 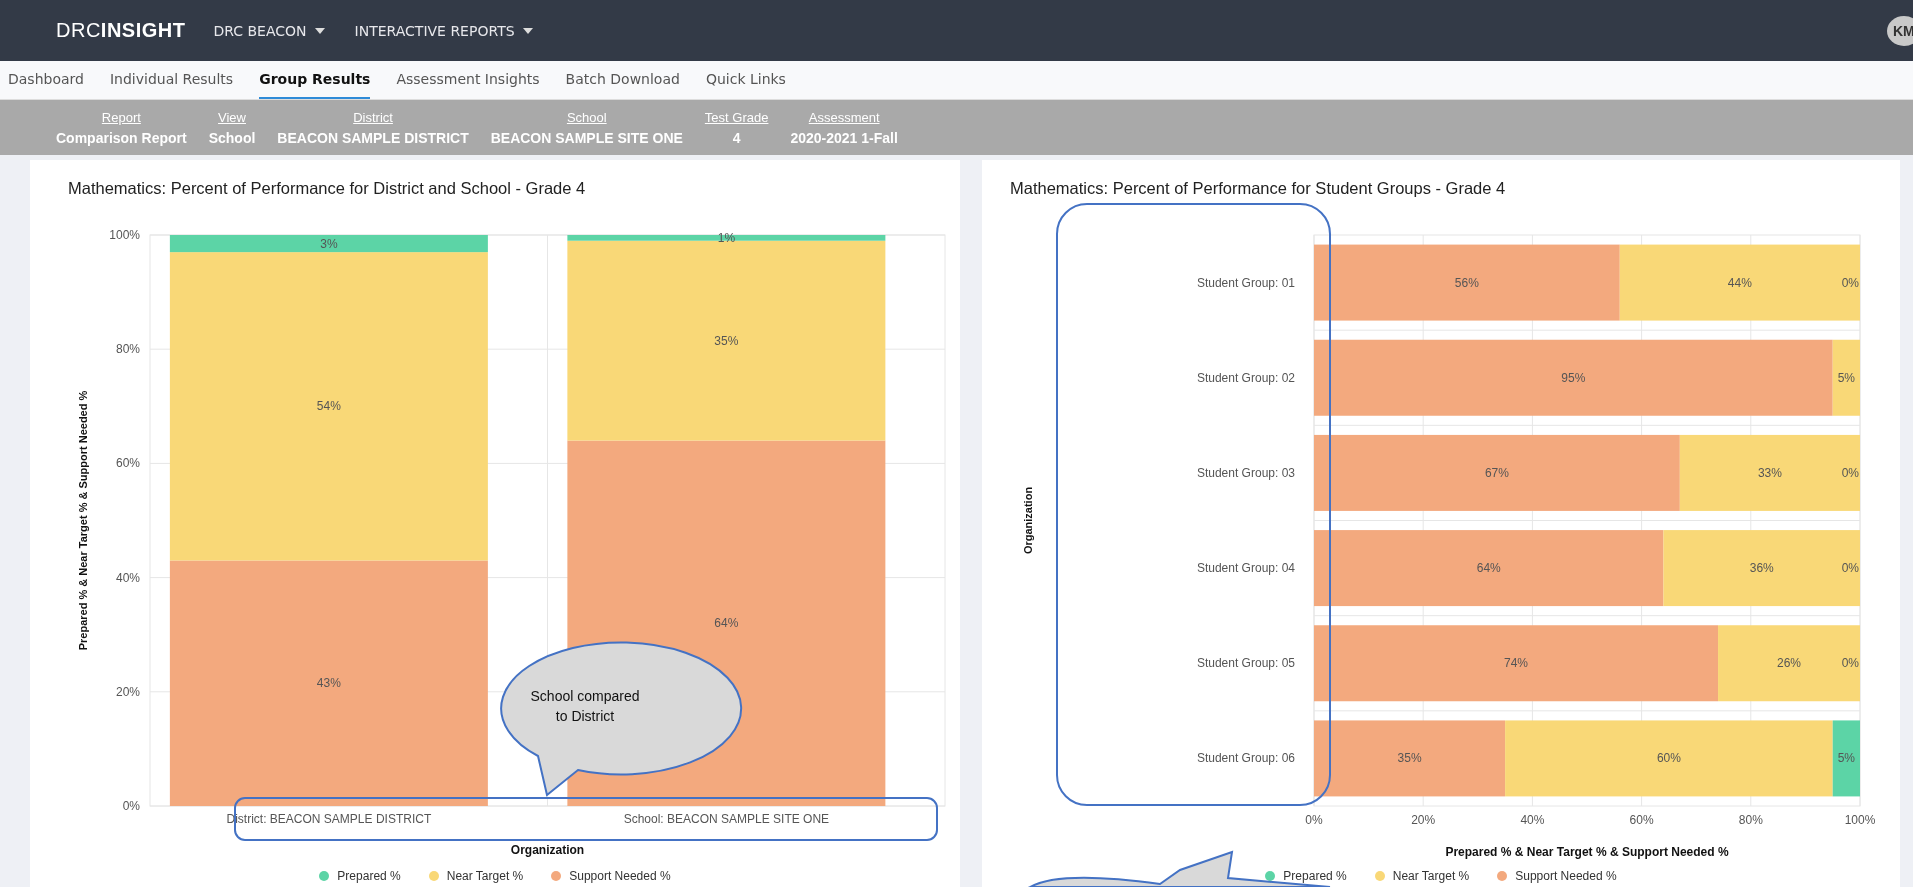 What do you see at coordinates (1789, 663) in the screenshot?
I see `data-label: 26%` at bounding box center [1789, 663].